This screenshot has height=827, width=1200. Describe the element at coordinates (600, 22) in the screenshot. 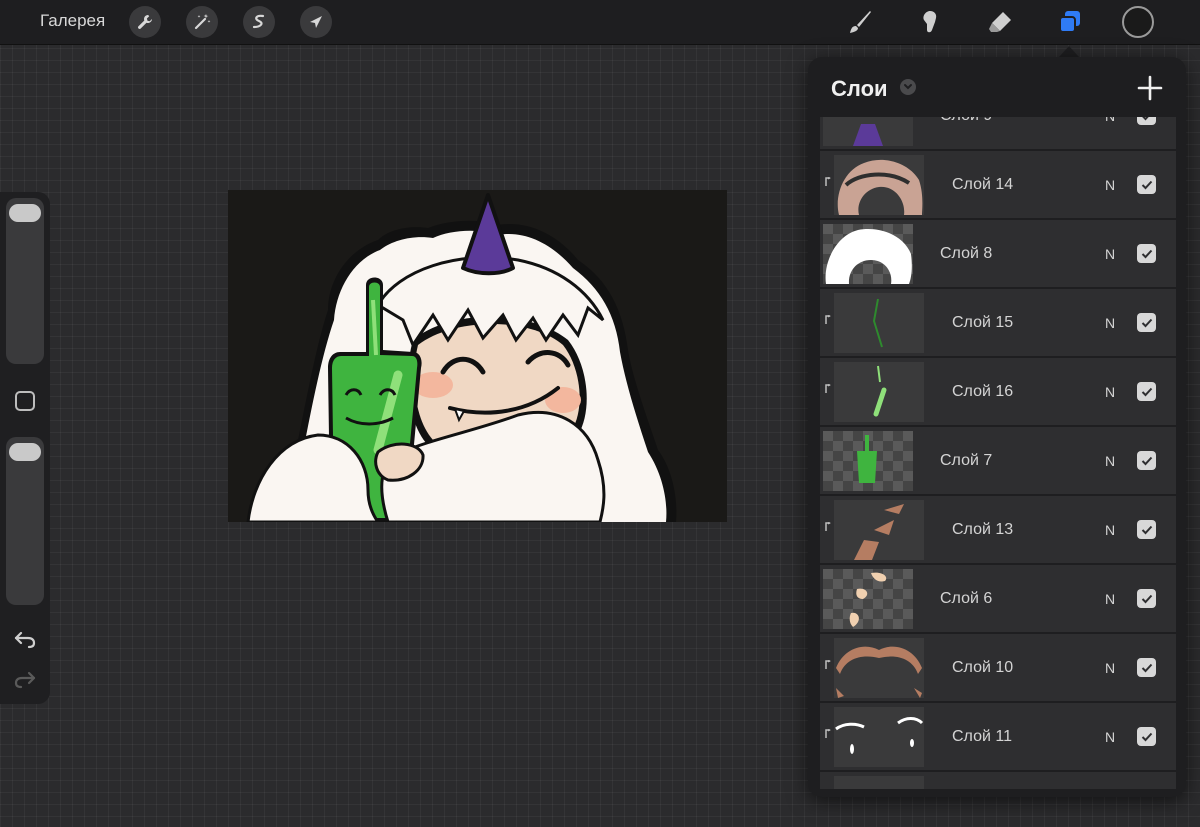

I see `top-toolbar: Галерея` at that location.